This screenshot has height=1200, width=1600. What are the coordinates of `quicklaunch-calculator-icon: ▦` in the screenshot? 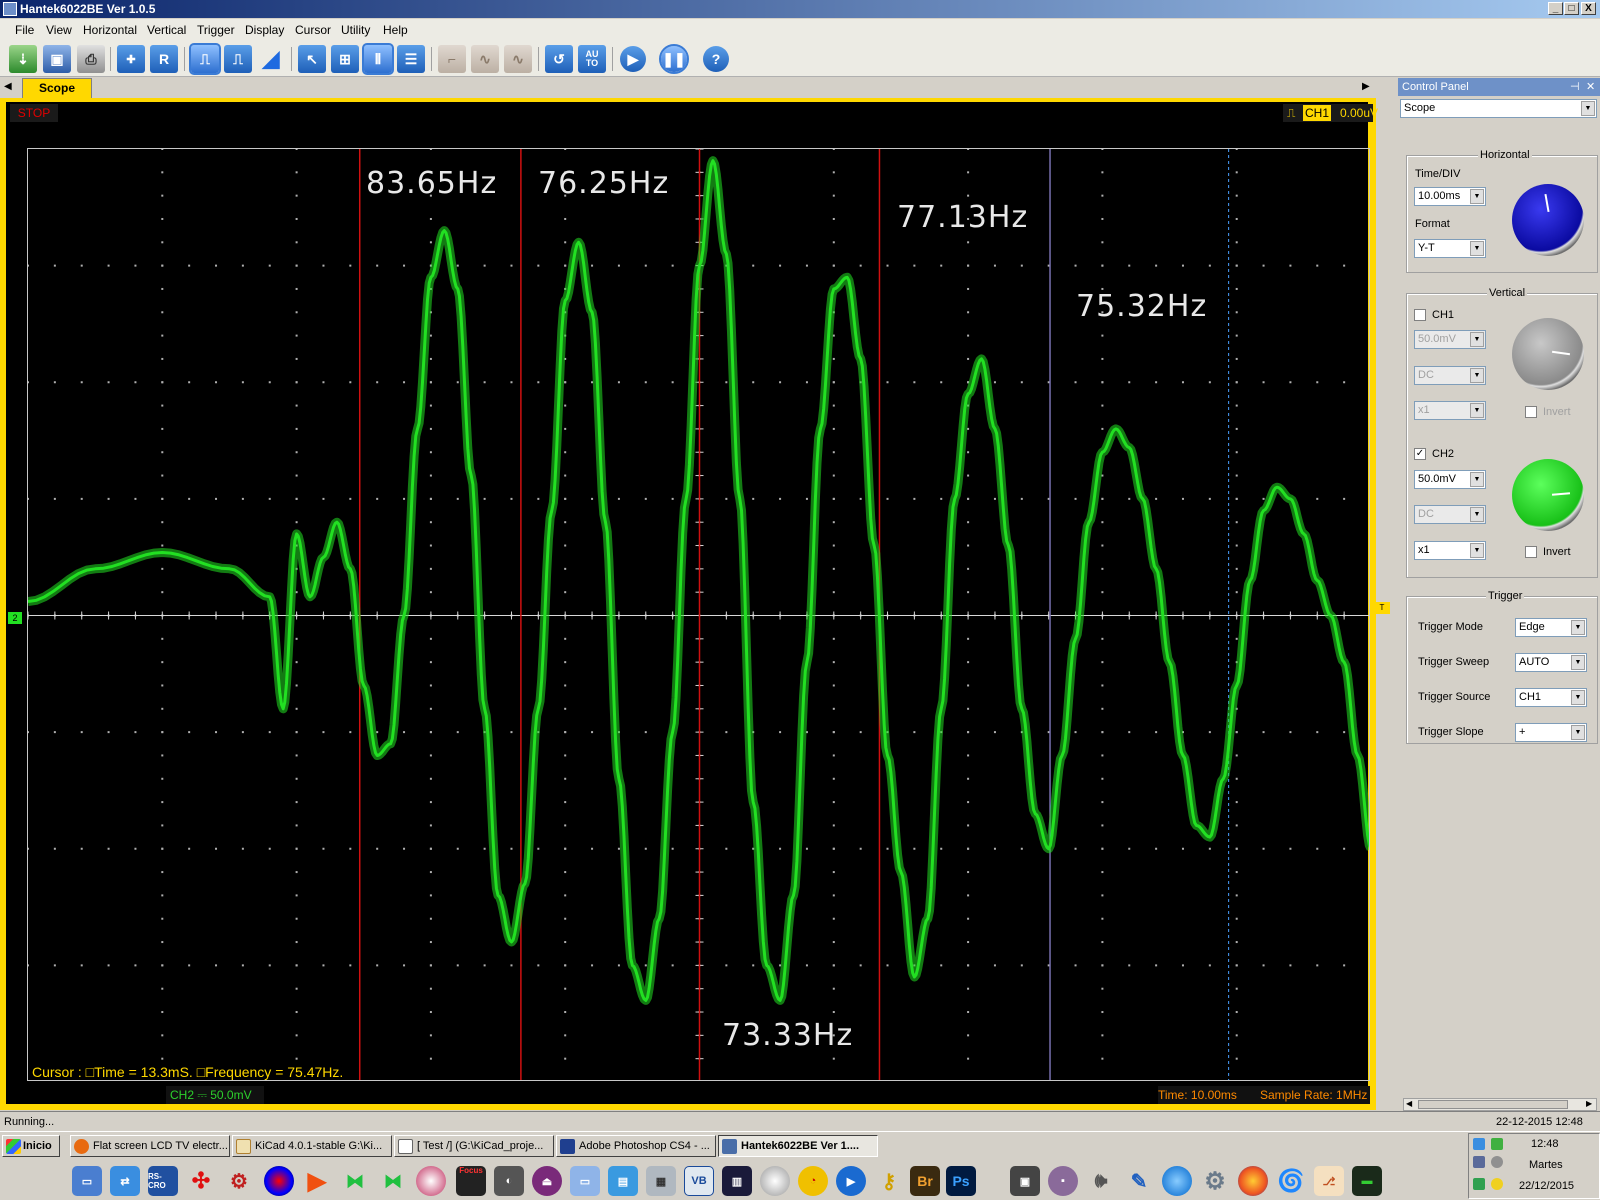 It's located at (661, 1181).